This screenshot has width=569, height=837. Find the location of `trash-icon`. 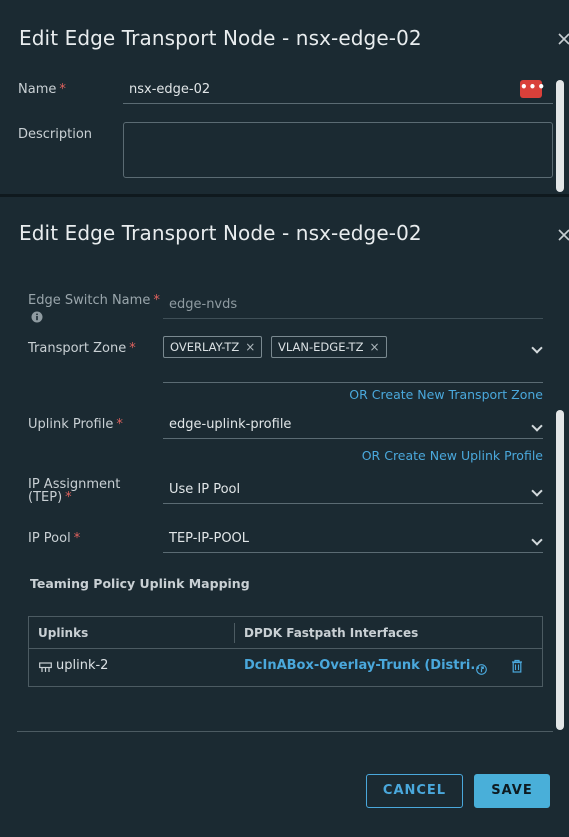

trash-icon is located at coordinates (517, 667).